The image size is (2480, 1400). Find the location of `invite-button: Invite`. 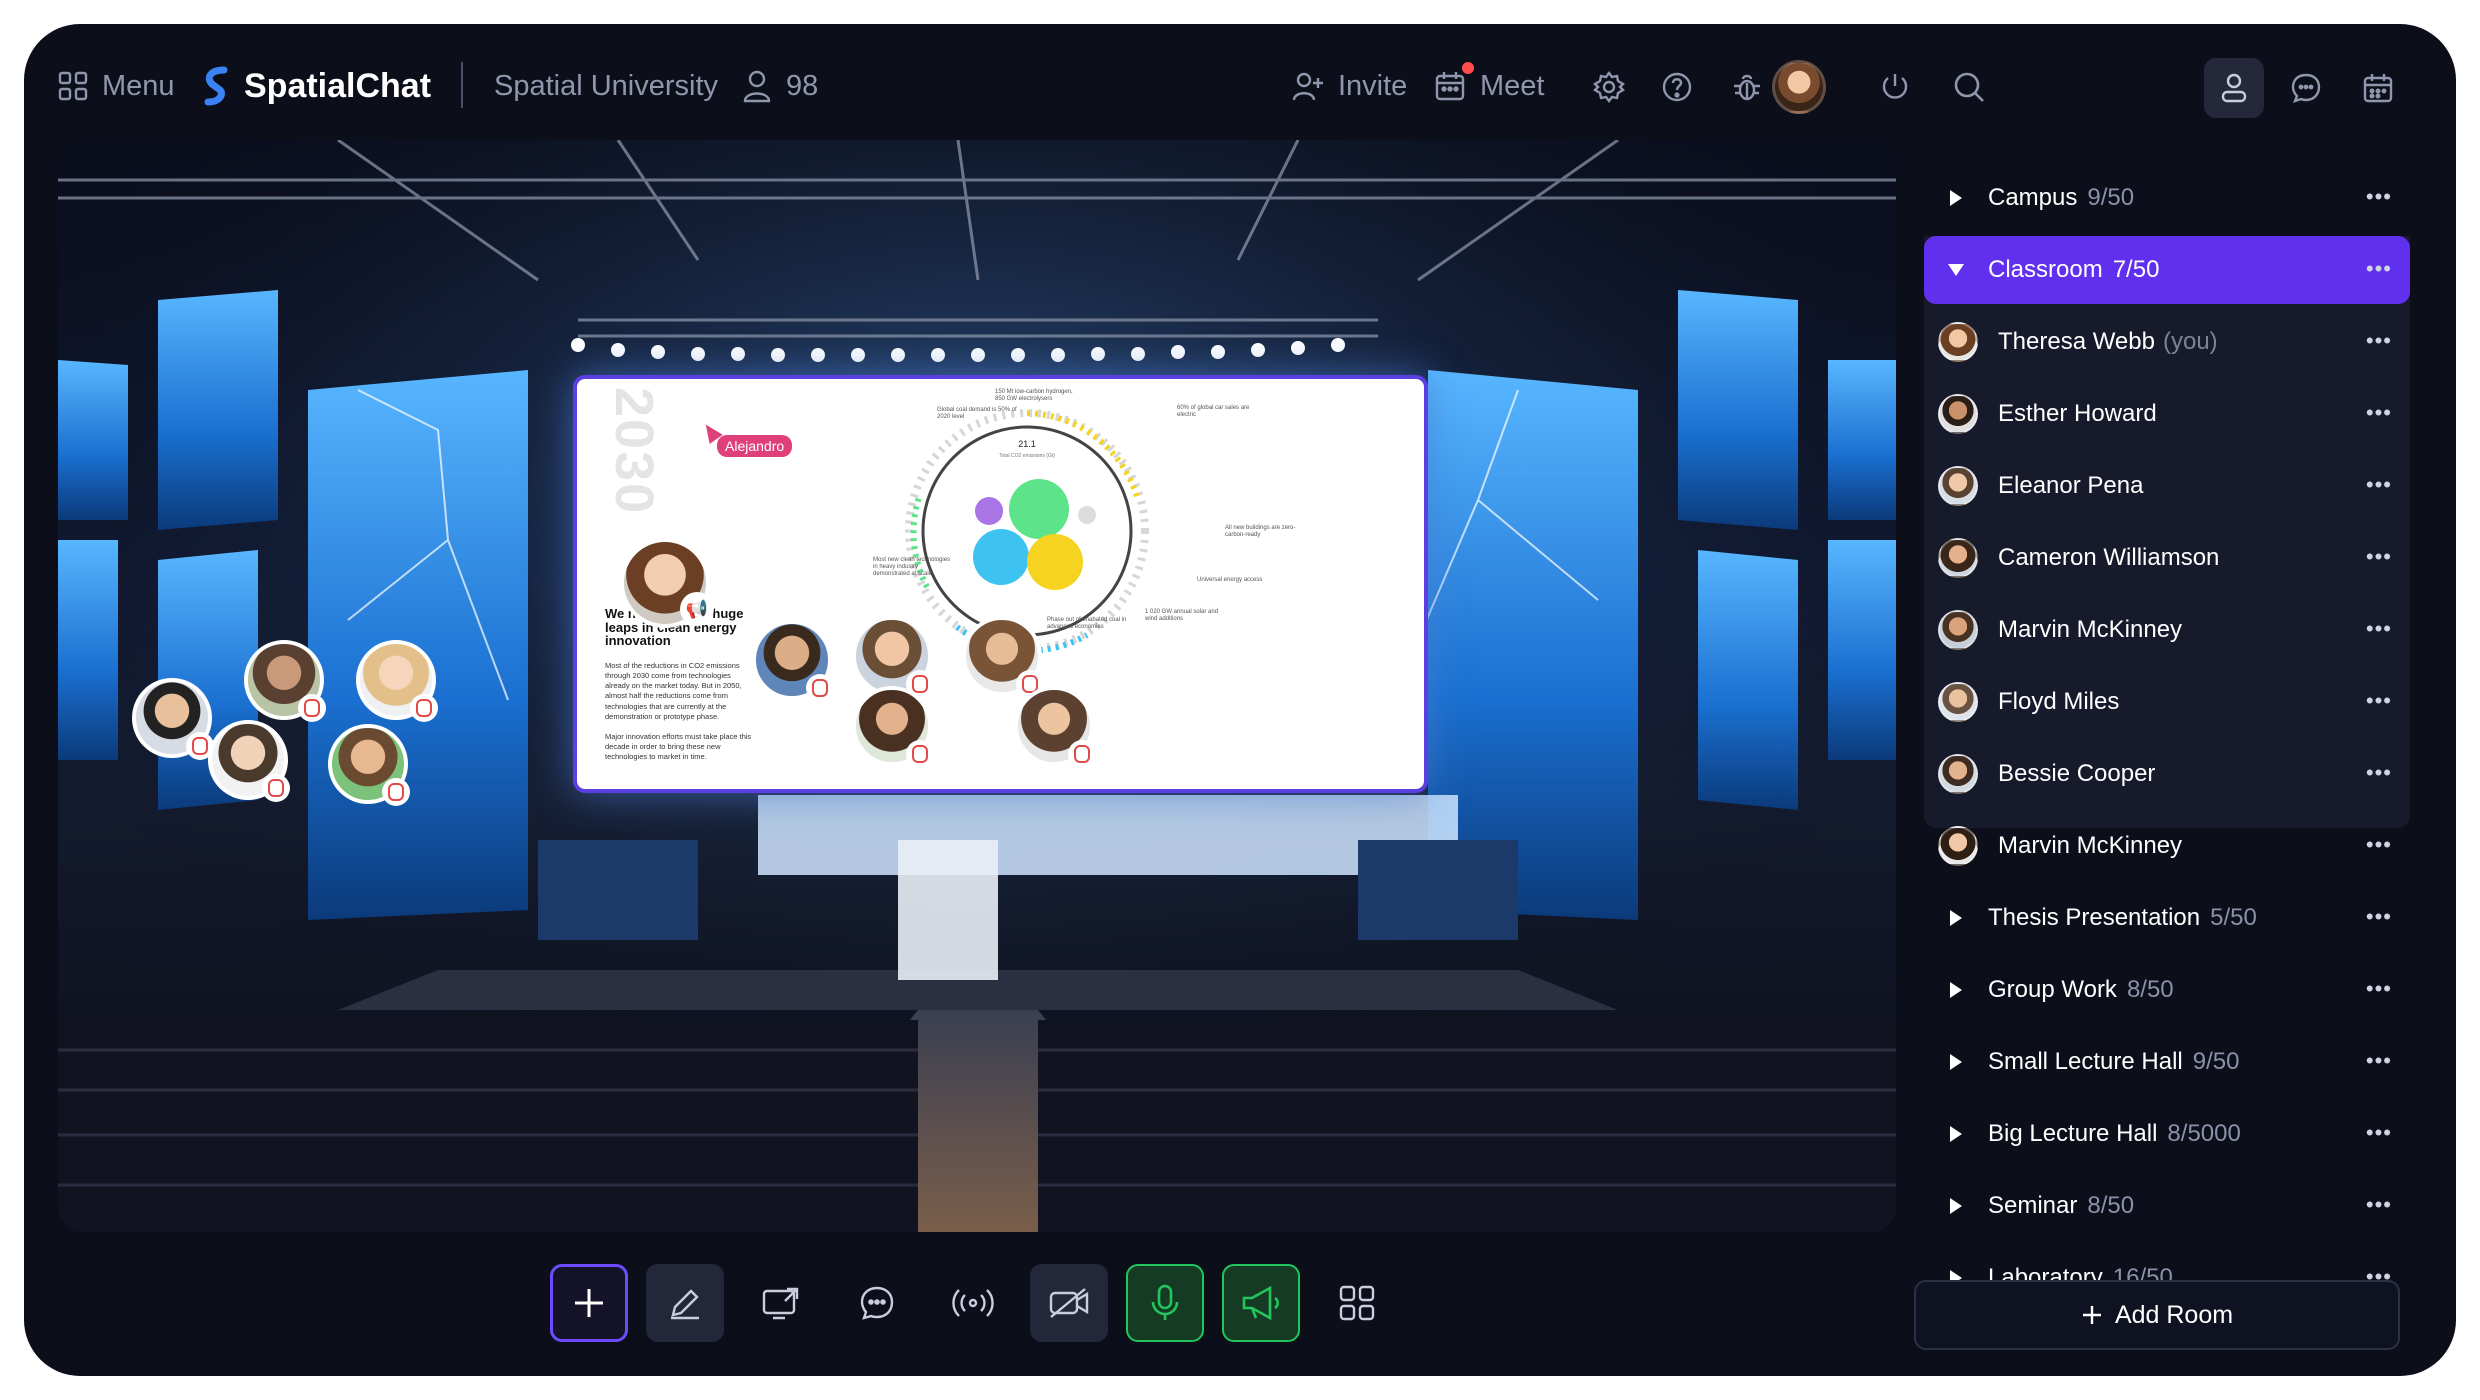

invite-button: Invite is located at coordinates (1349, 86).